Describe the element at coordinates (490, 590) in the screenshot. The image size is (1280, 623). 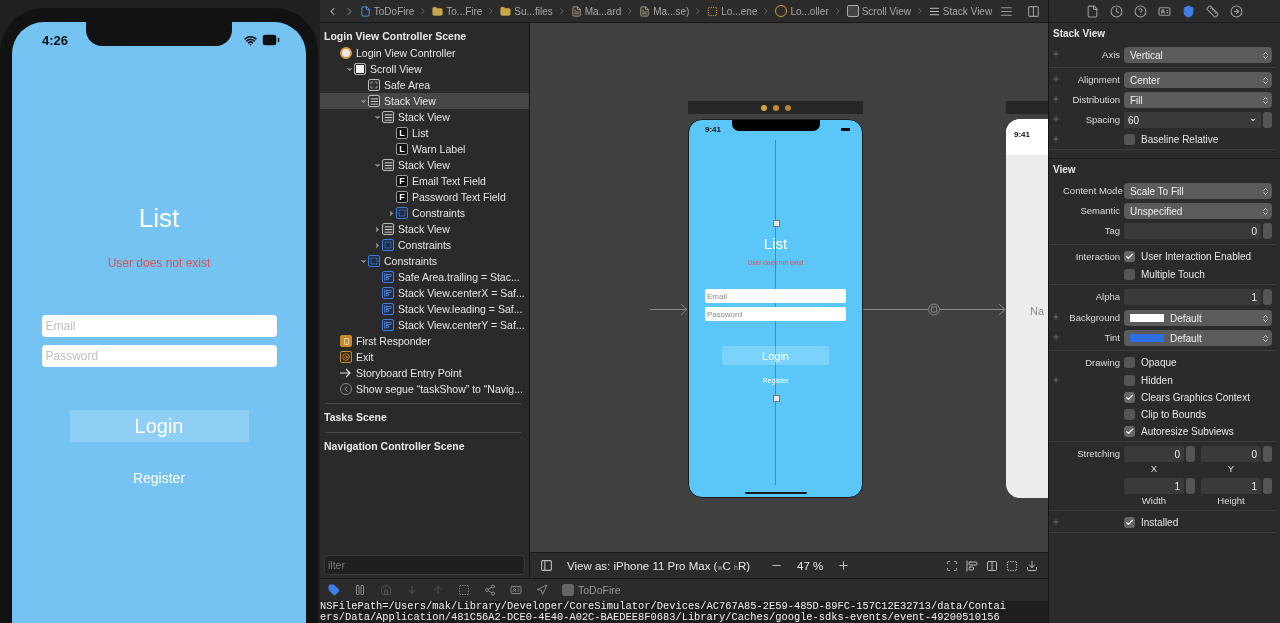
I see `memory-graph-icon` at that location.